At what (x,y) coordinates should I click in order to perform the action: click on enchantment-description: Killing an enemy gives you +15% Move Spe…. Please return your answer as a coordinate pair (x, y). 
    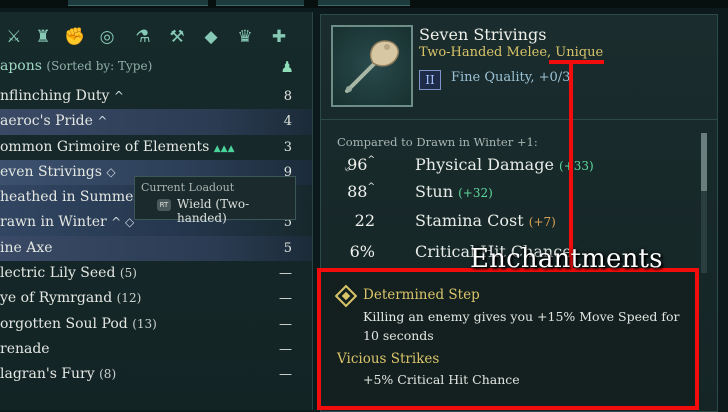
    Looking at the image, I should click on (521, 326).